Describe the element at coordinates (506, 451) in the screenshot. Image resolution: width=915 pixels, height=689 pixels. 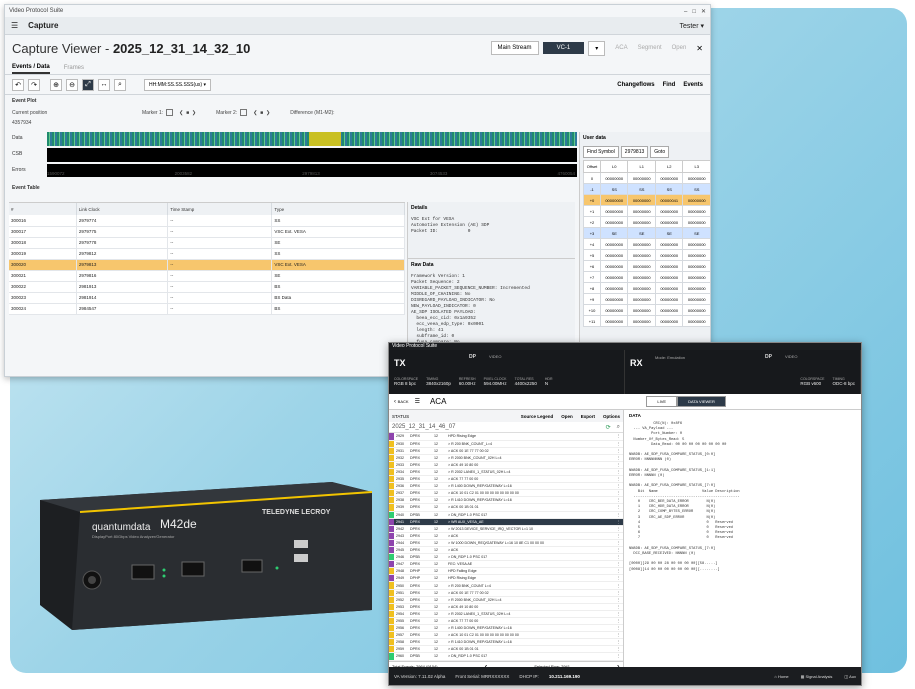
I see `list-item: 2931 DPRX 12 > ACK 00 1E 77 77 00 02 ⋮` at that location.